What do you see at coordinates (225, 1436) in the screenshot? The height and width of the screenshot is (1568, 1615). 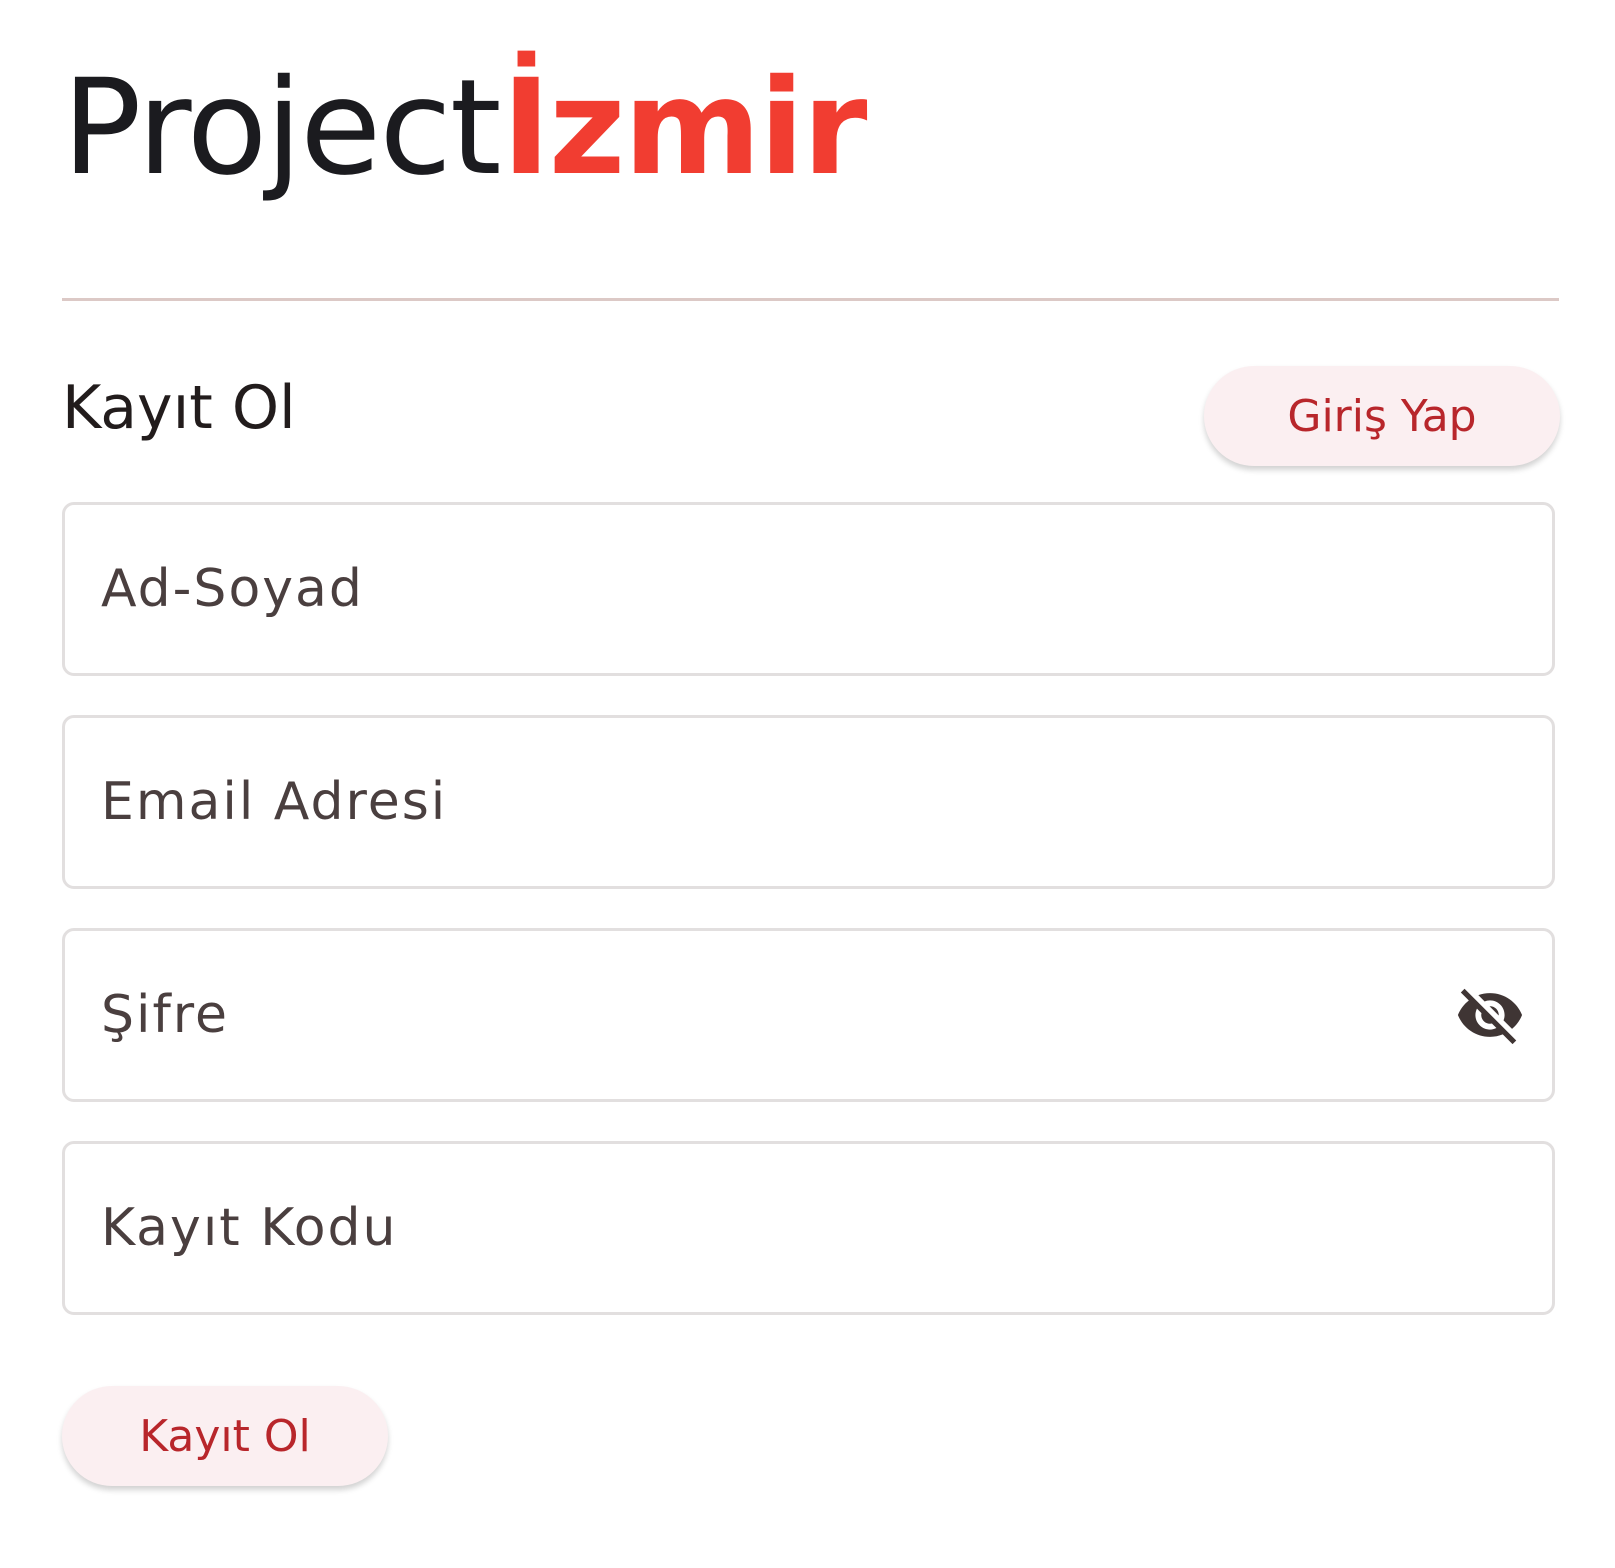 I see `register-button: Kayıt Ol` at bounding box center [225, 1436].